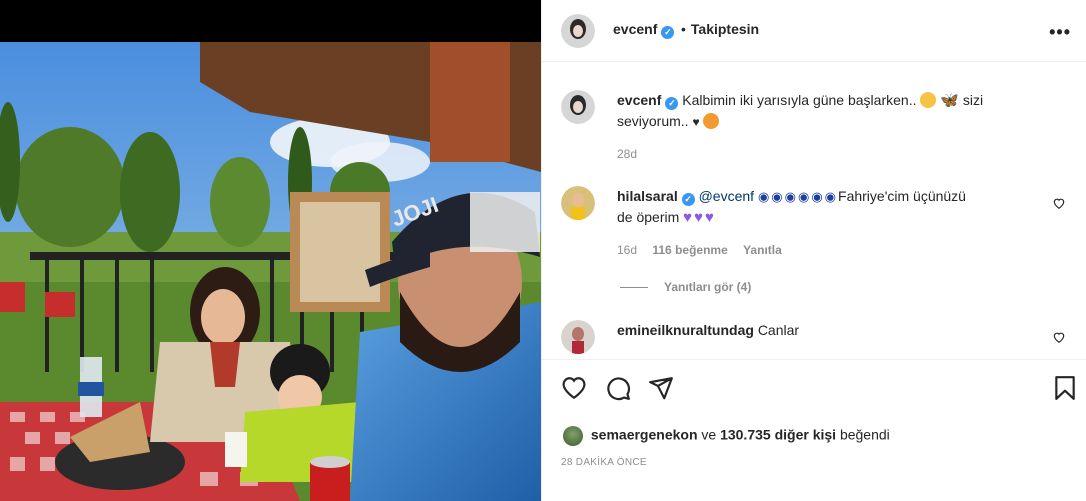  Describe the element at coordinates (973, 100) in the screenshot. I see `caption-text-2: sizi` at that location.